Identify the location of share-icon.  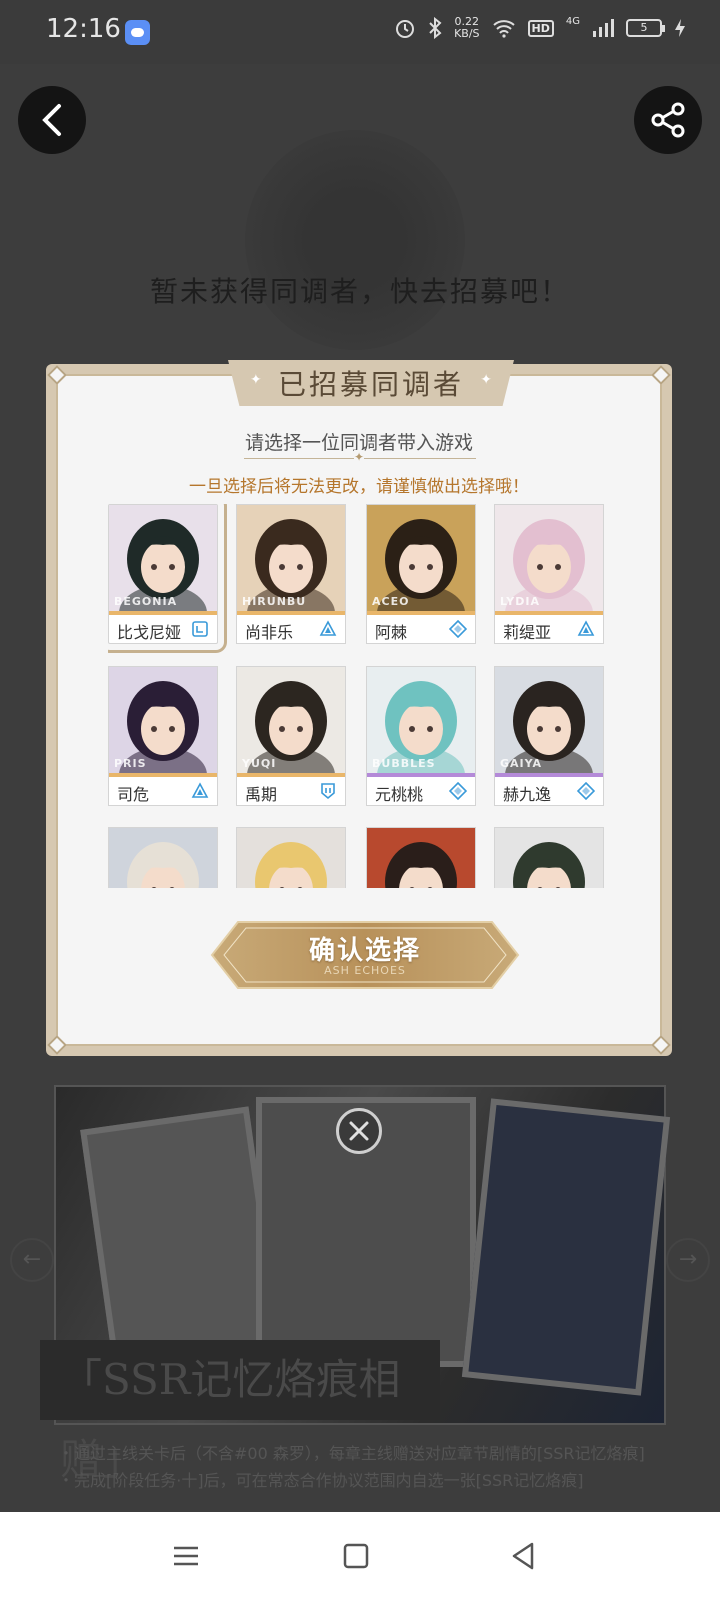
(668, 120).